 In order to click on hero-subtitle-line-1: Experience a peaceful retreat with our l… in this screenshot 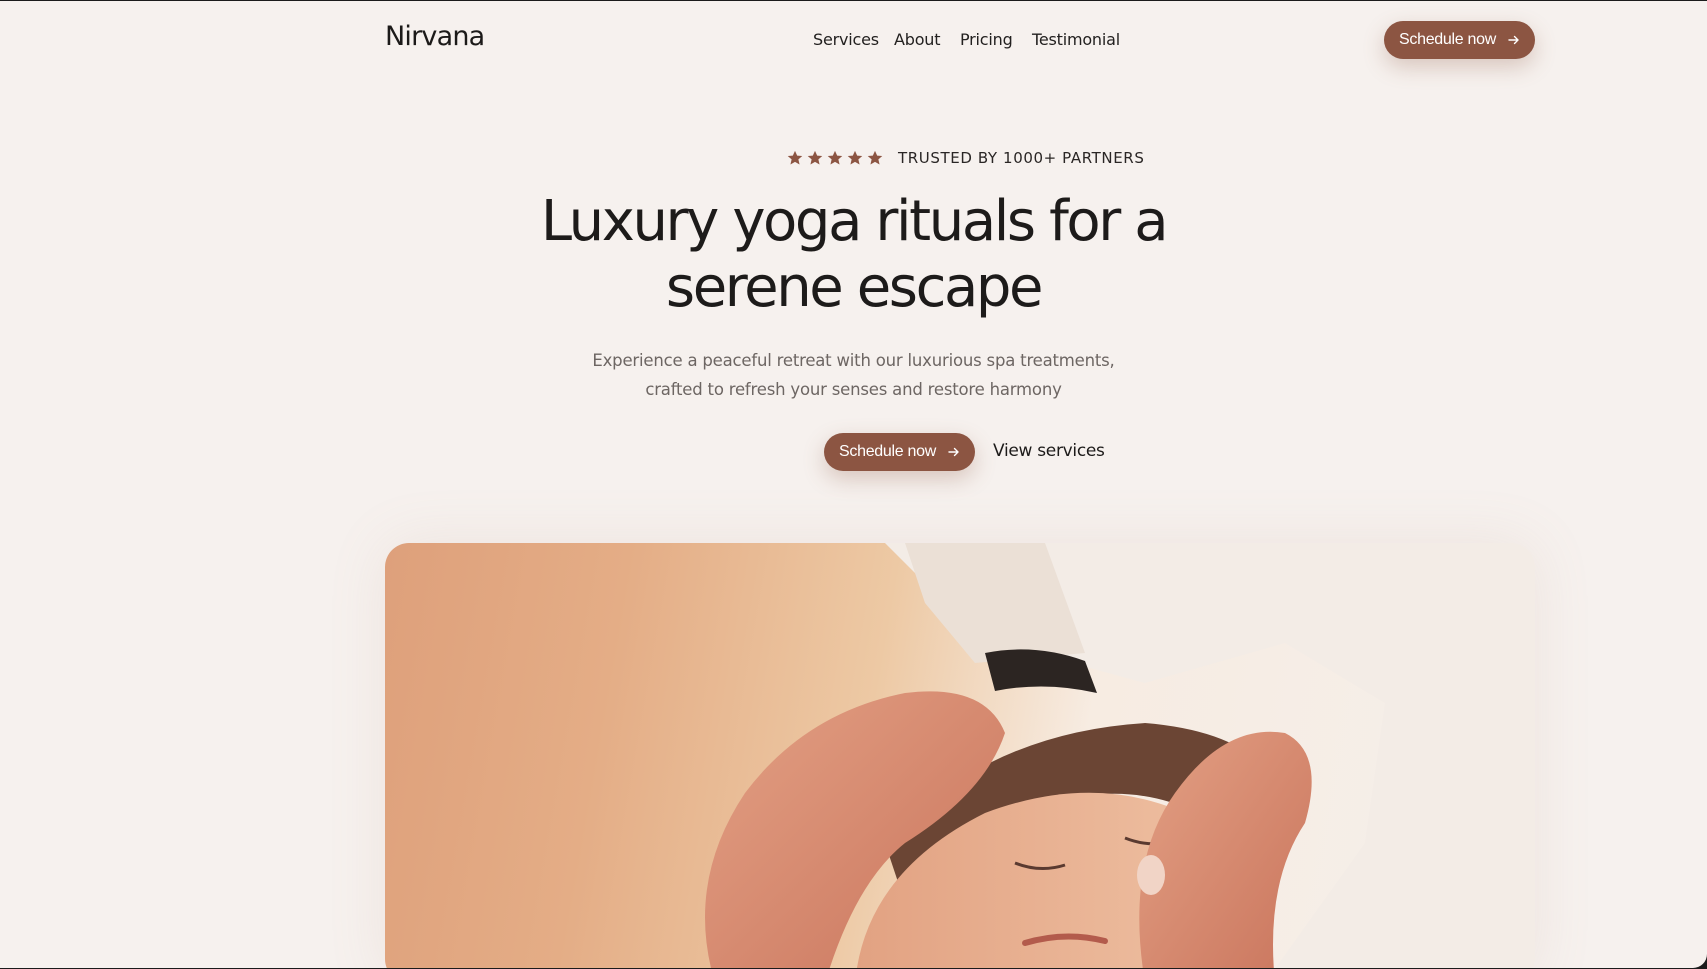, I will do `click(853, 360)`.